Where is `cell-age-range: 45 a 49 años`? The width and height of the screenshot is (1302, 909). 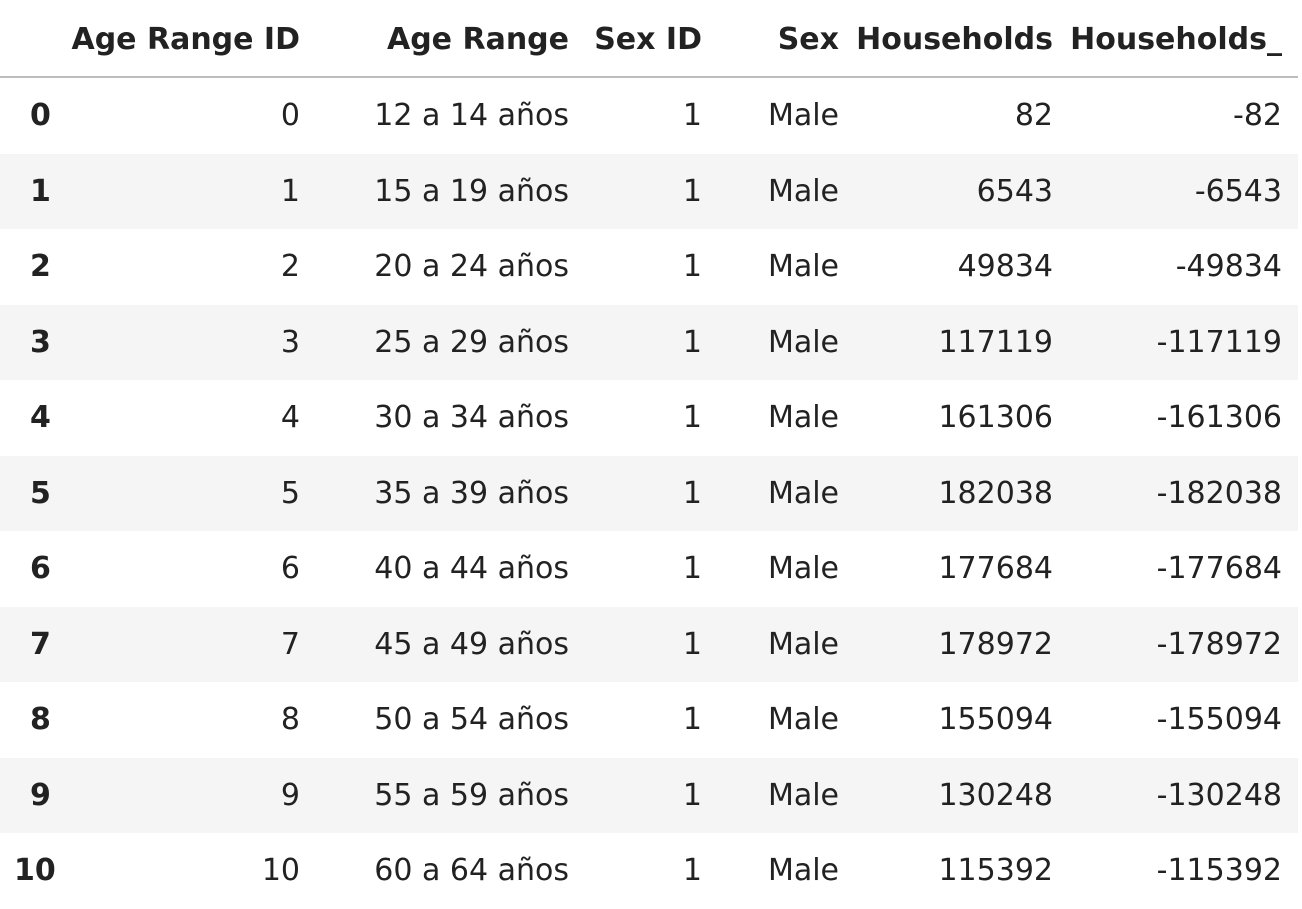
cell-age-range: 45 a 49 años is located at coordinates (471, 644).